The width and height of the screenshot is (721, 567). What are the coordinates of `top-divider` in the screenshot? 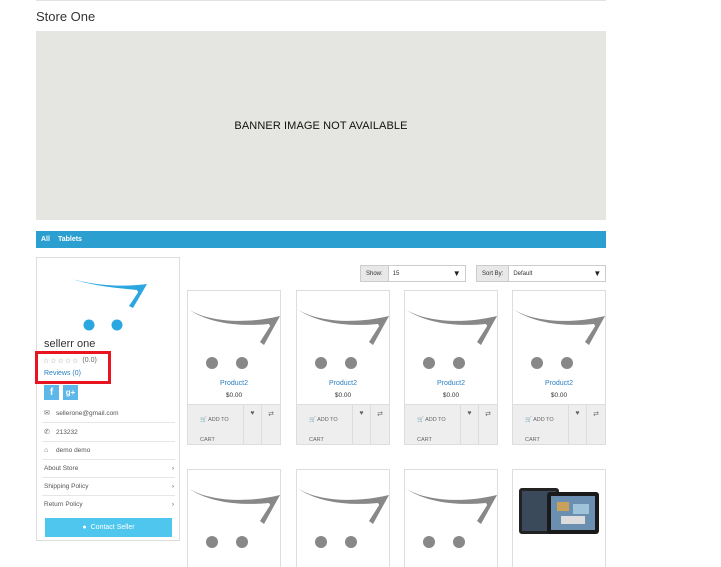 It's located at (321, 0).